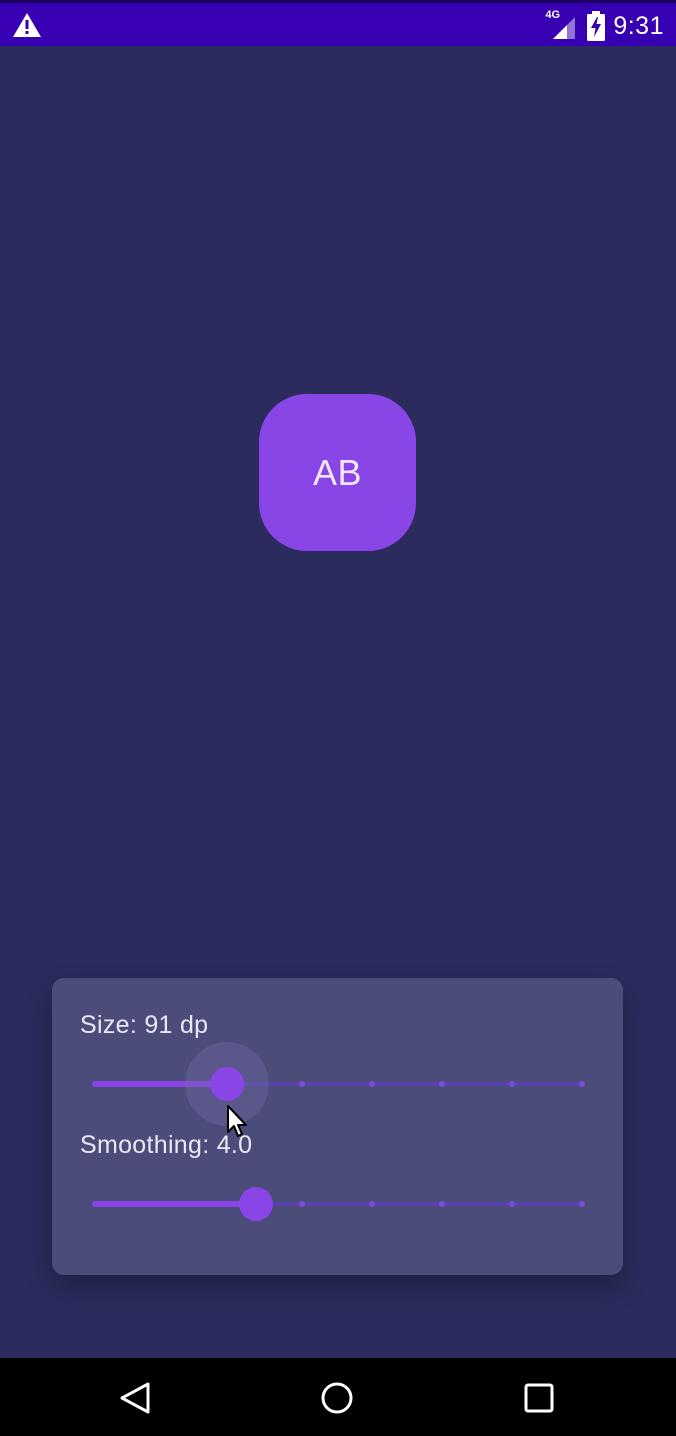 Image resolution: width=676 pixels, height=1436 pixels. What do you see at coordinates (136, 1398) in the screenshot?
I see `back-icon` at bounding box center [136, 1398].